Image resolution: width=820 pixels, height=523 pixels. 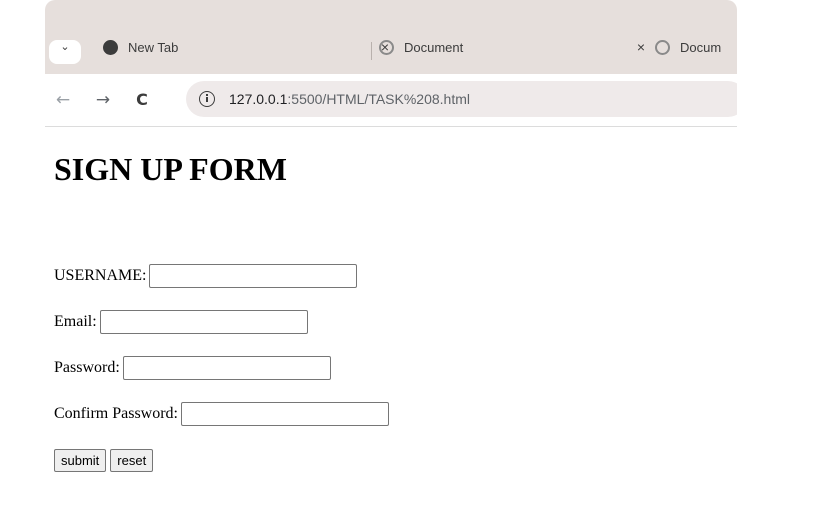 I want to click on form-buttons: submit reset, so click(x=104, y=460).